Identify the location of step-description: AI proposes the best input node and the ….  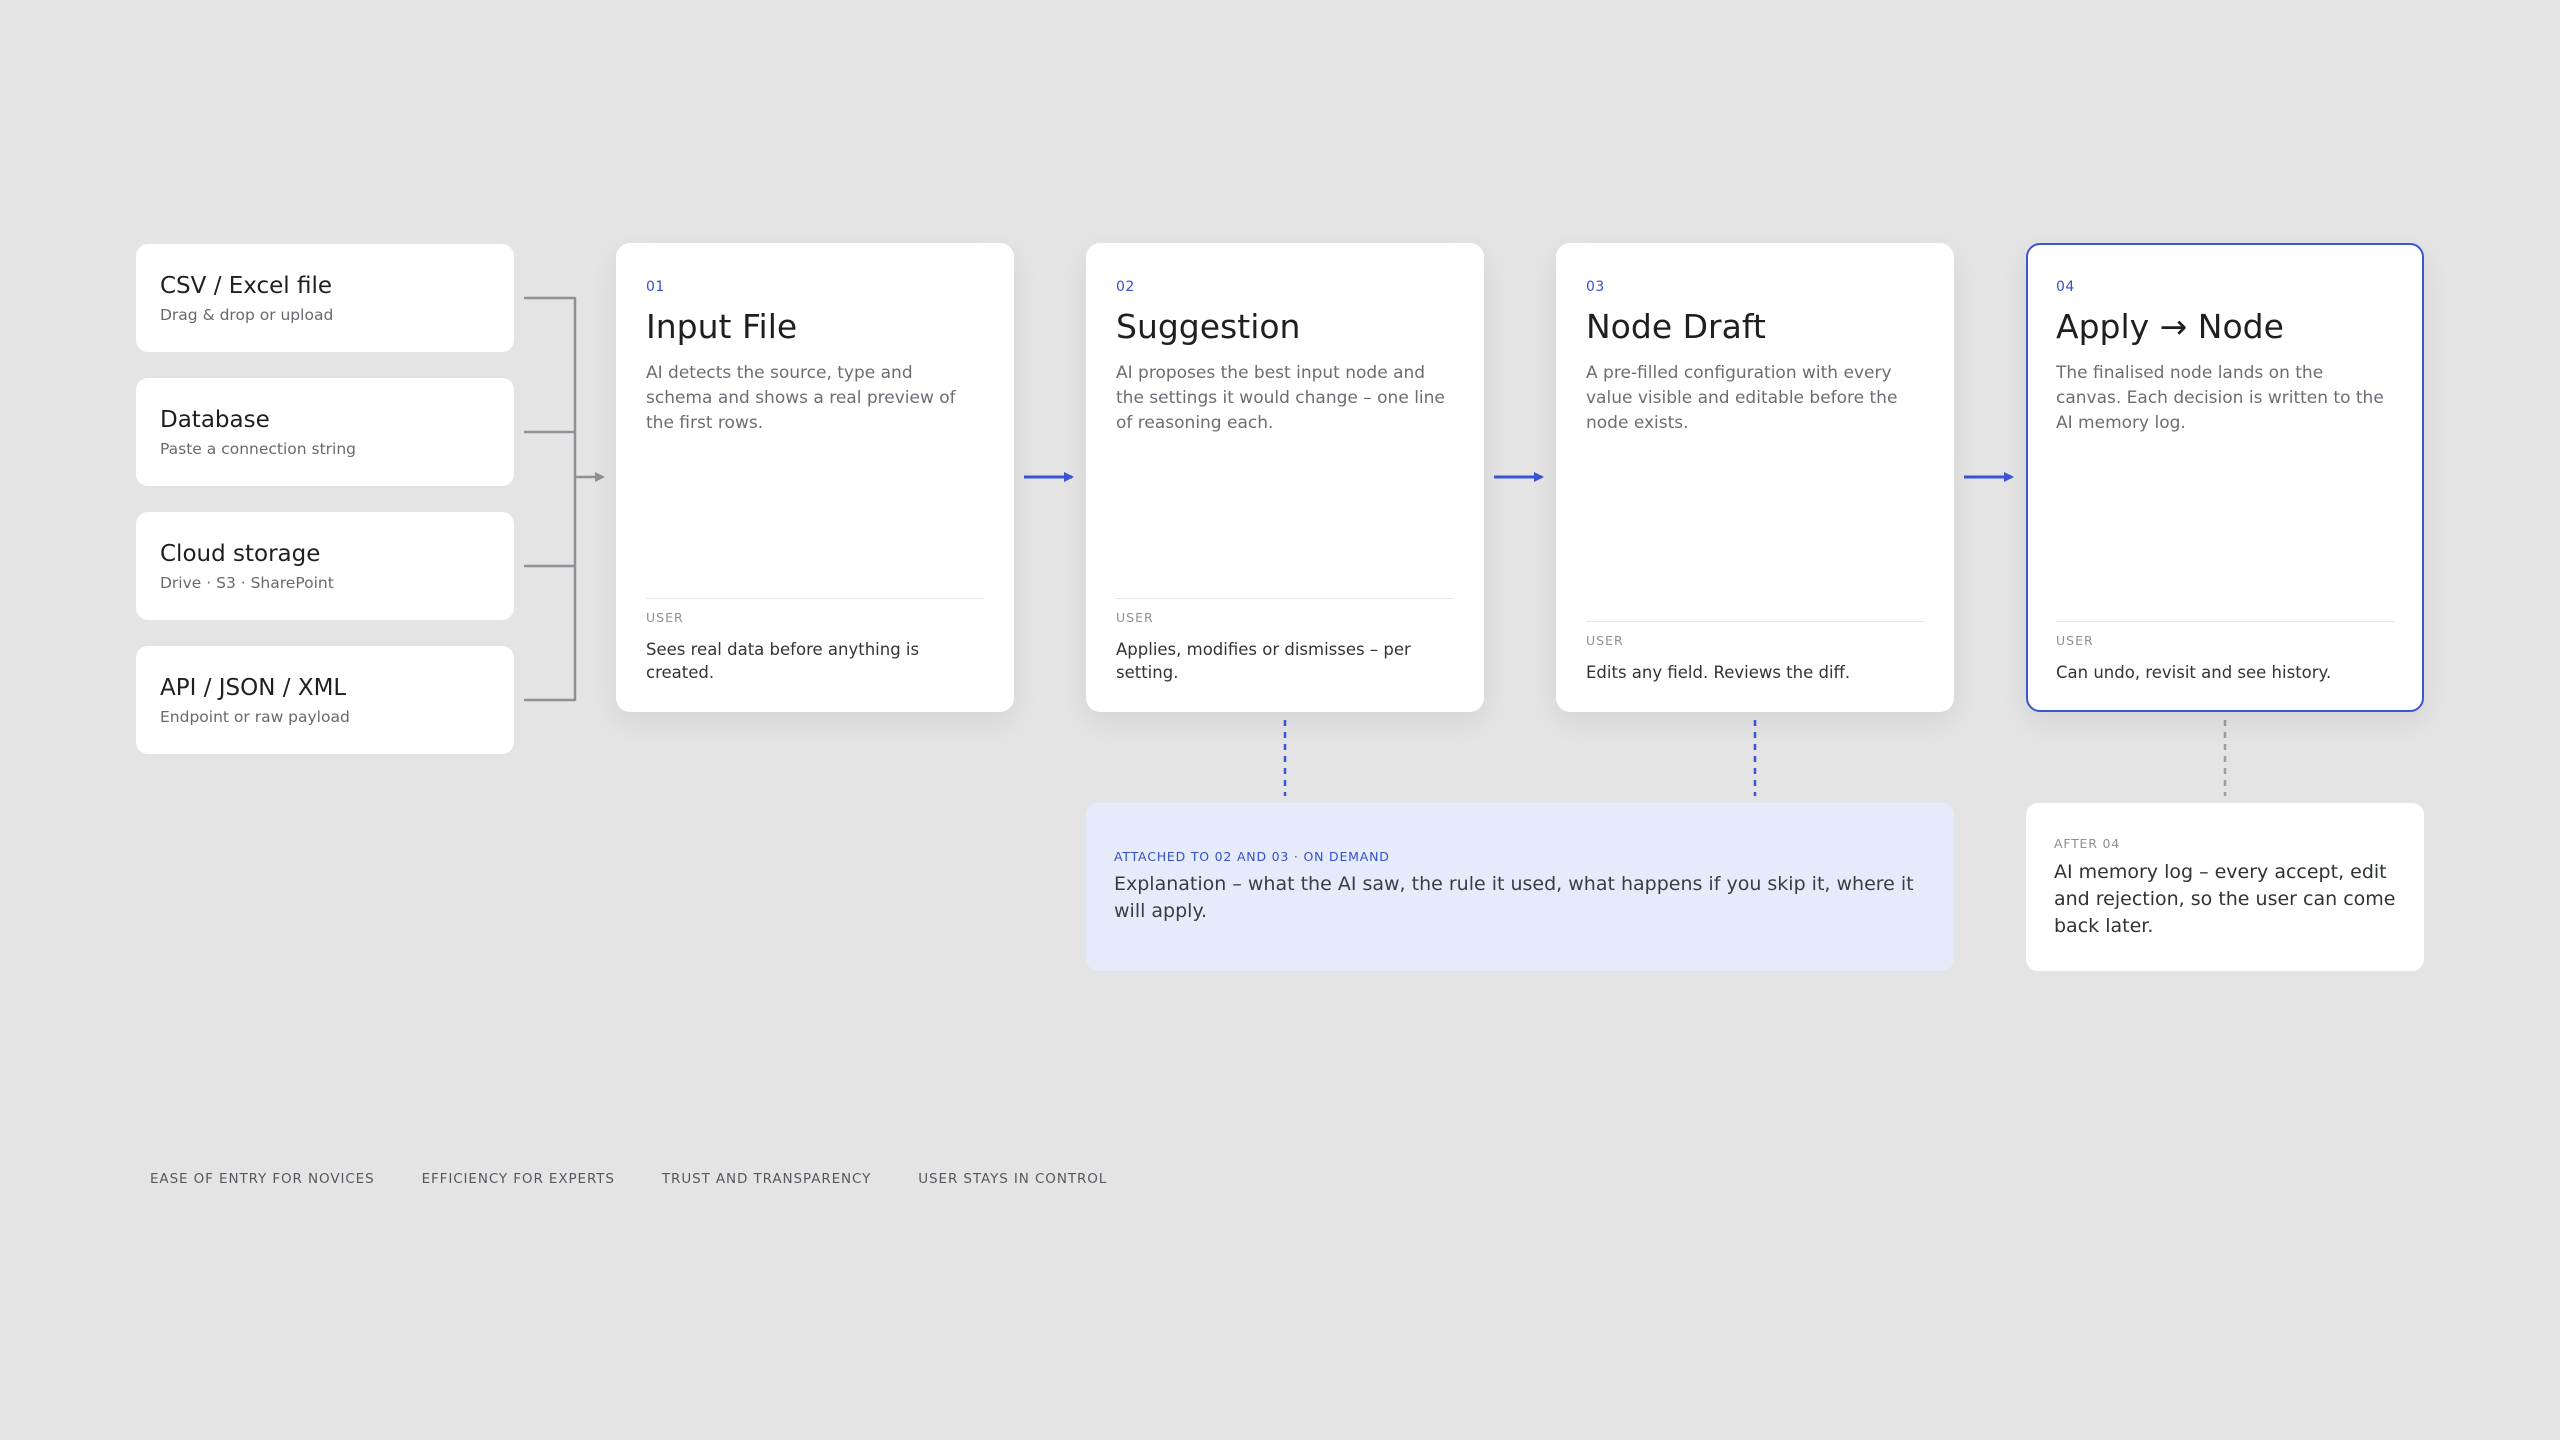
(1280, 398).